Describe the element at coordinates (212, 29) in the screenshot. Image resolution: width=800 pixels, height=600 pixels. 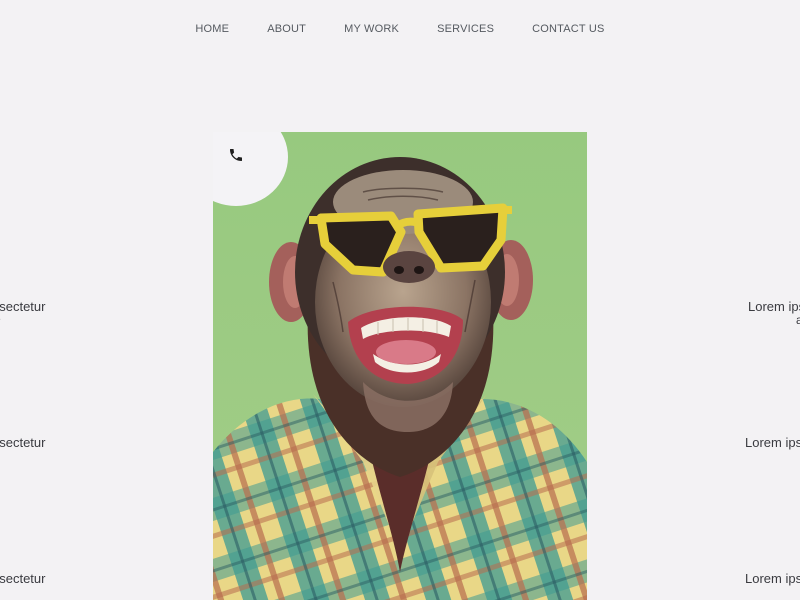
I see `nav-home: HOME` at that location.